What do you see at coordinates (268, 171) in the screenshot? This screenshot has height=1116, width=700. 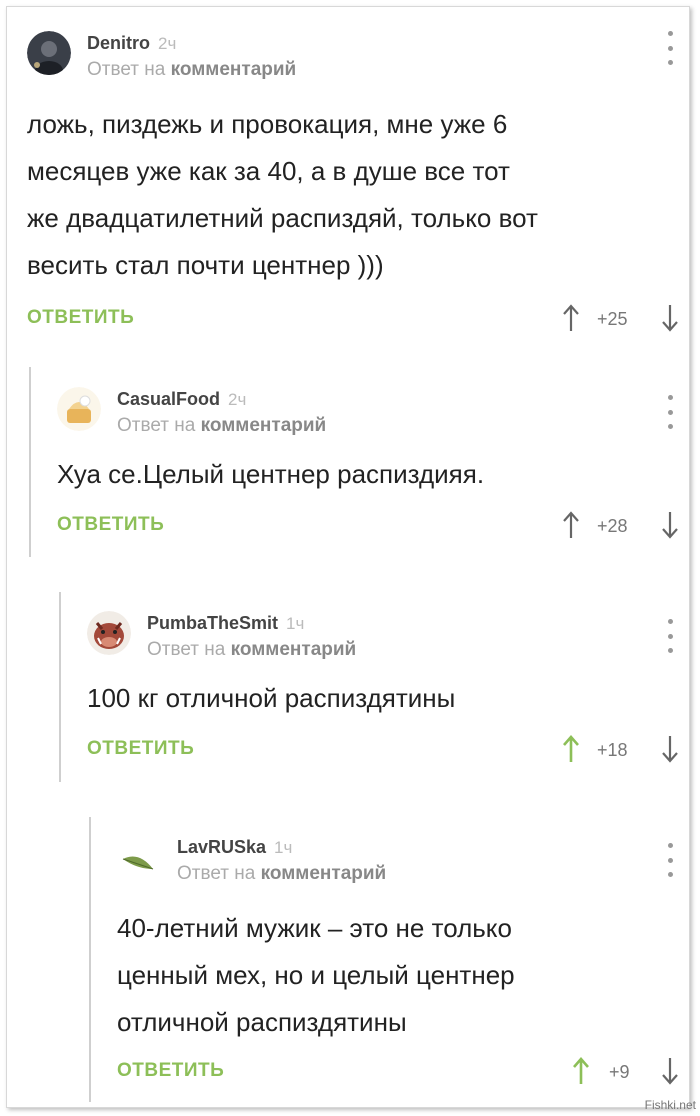 I see `comment-text-line: месяцев уже как за 40, а в душе все тот` at bounding box center [268, 171].